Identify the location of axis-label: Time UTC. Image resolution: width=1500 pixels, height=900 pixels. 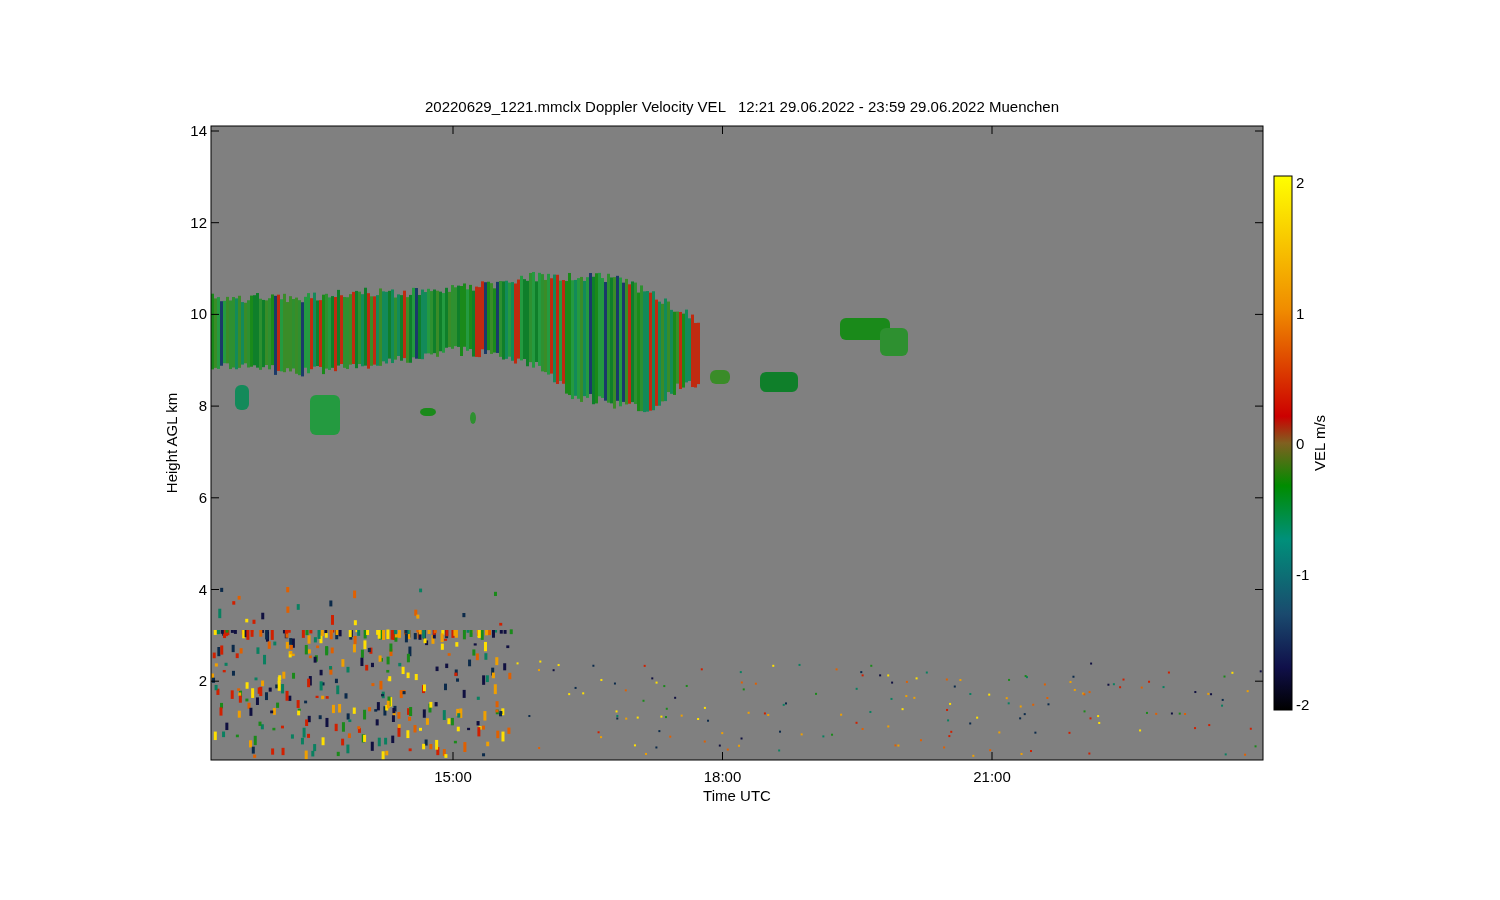
(737, 795).